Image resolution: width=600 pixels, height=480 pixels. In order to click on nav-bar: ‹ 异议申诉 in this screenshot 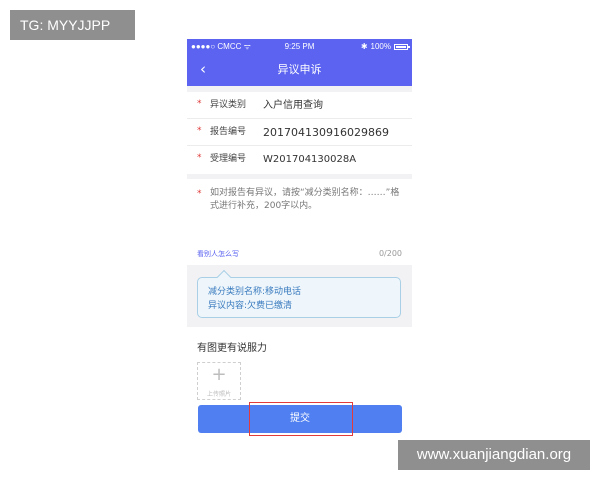, I will do `click(299, 70)`.